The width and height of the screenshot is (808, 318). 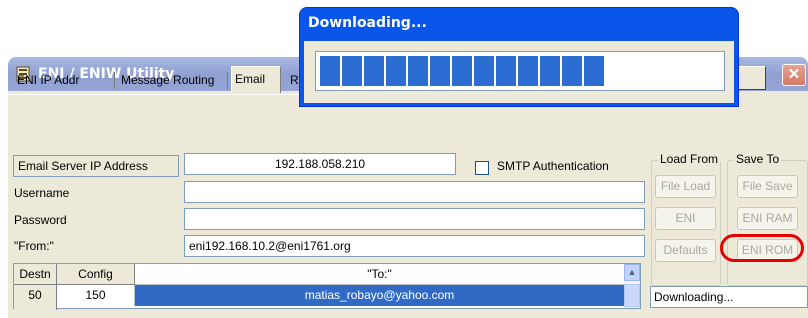 I want to click on eni-ram-button: ENI RAM, so click(x=767, y=218).